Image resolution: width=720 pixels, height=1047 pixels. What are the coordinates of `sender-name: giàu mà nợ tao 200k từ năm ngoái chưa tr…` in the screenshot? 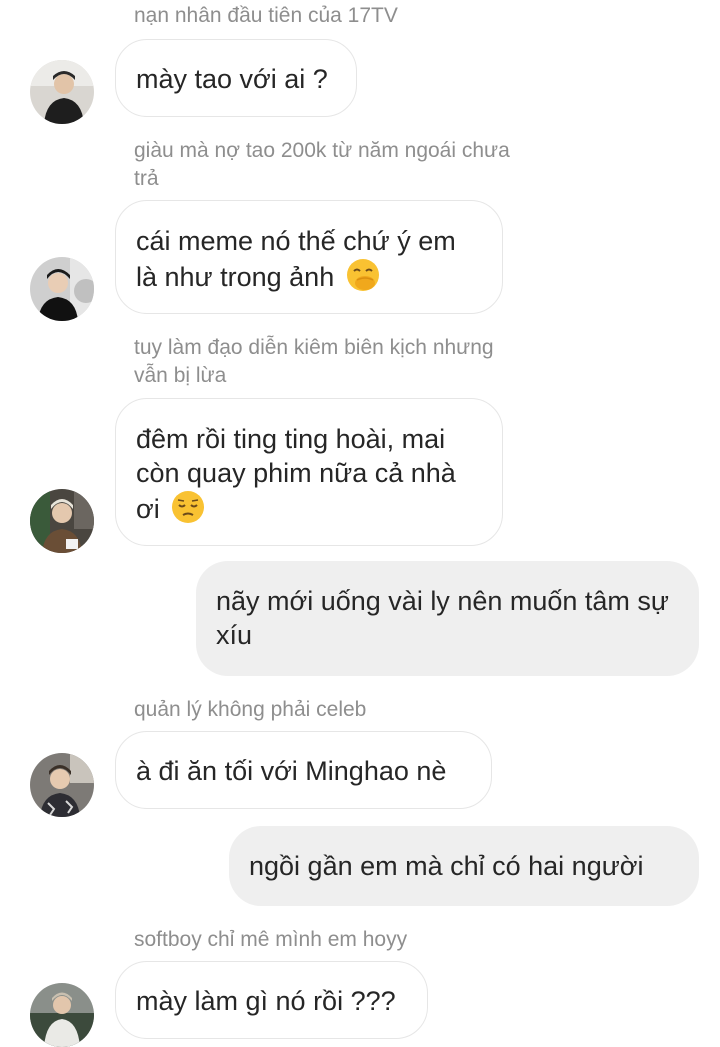 It's located at (322, 164).